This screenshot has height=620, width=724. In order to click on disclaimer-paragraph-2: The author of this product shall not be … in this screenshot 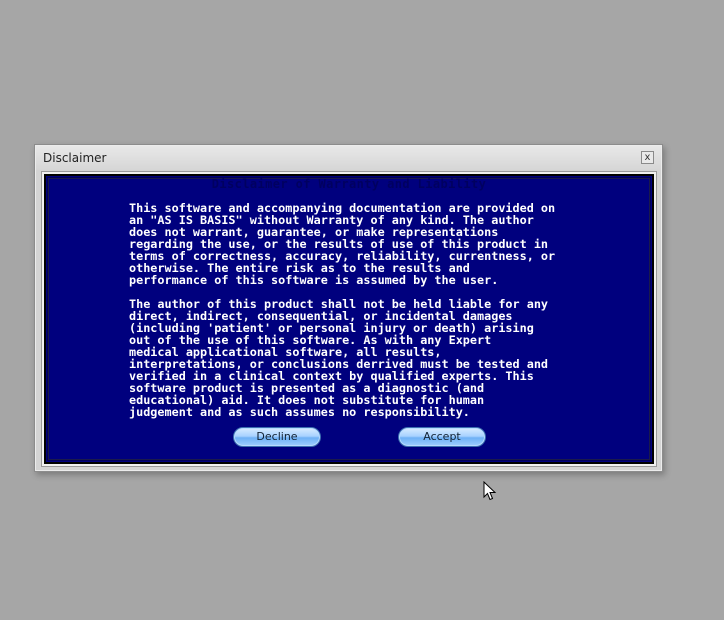, I will do `click(339, 358)`.